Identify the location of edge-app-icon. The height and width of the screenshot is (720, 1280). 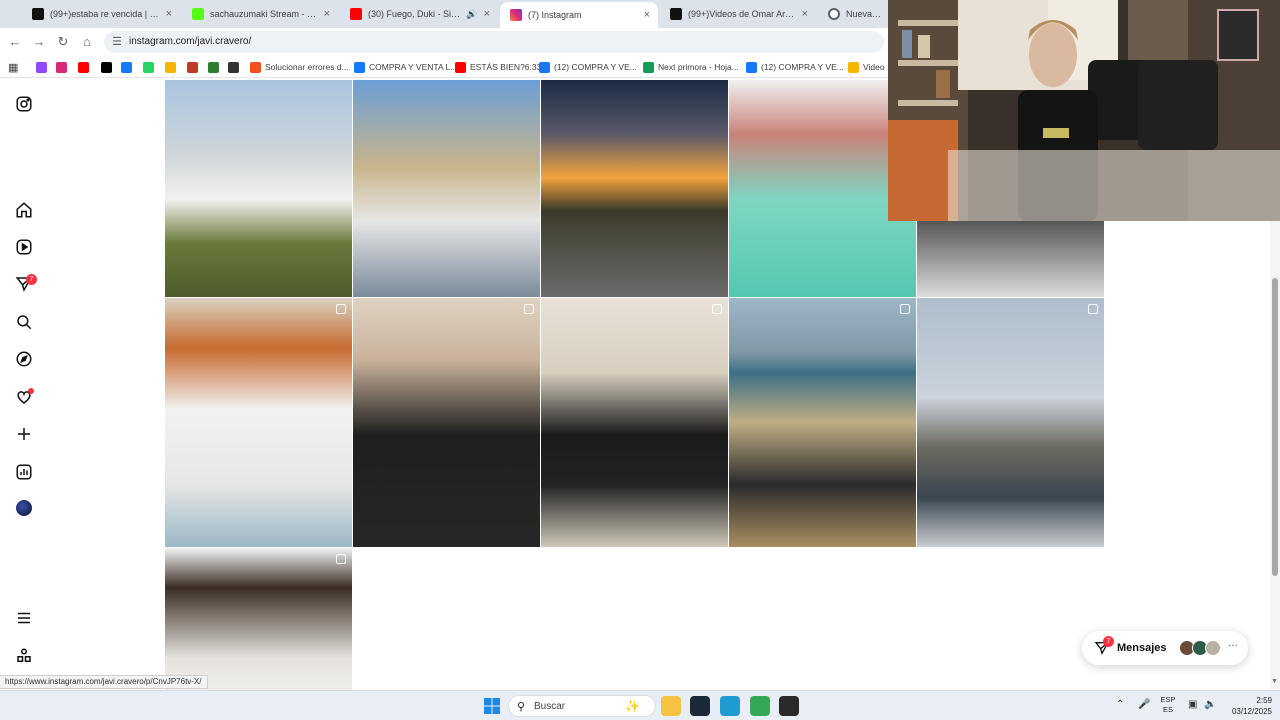
(730, 706).